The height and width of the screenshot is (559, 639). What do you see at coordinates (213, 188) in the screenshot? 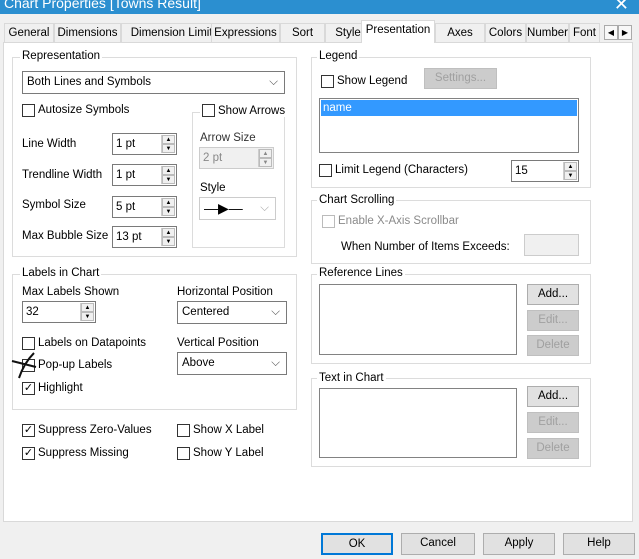
I see `arrow-style-label: Style` at bounding box center [213, 188].